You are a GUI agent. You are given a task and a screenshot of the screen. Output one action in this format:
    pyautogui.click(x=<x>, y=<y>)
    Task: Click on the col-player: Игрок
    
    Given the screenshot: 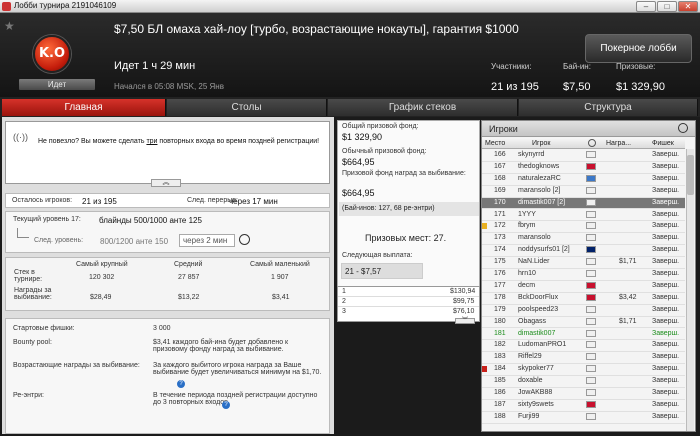 What is the action you would take?
    pyautogui.click(x=541, y=143)
    